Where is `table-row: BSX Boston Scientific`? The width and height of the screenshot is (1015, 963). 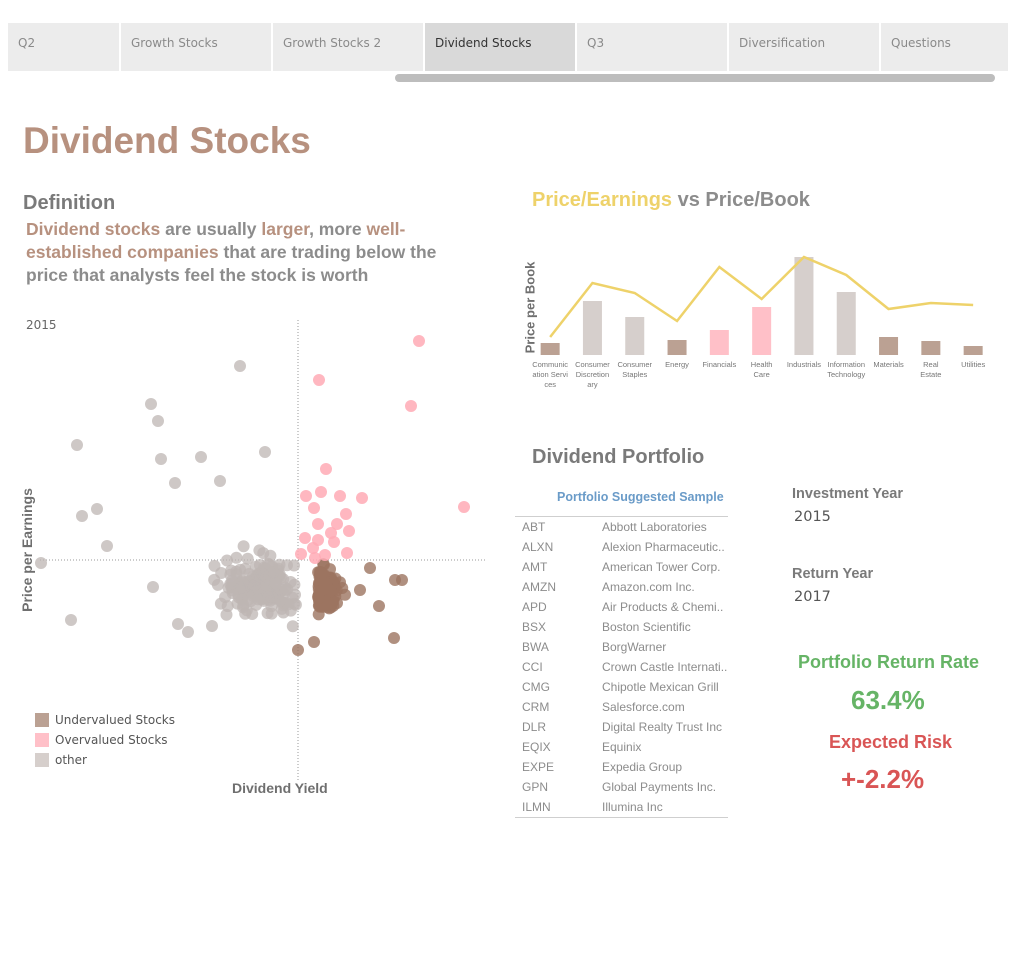 table-row: BSX Boston Scientific is located at coordinates (621, 627).